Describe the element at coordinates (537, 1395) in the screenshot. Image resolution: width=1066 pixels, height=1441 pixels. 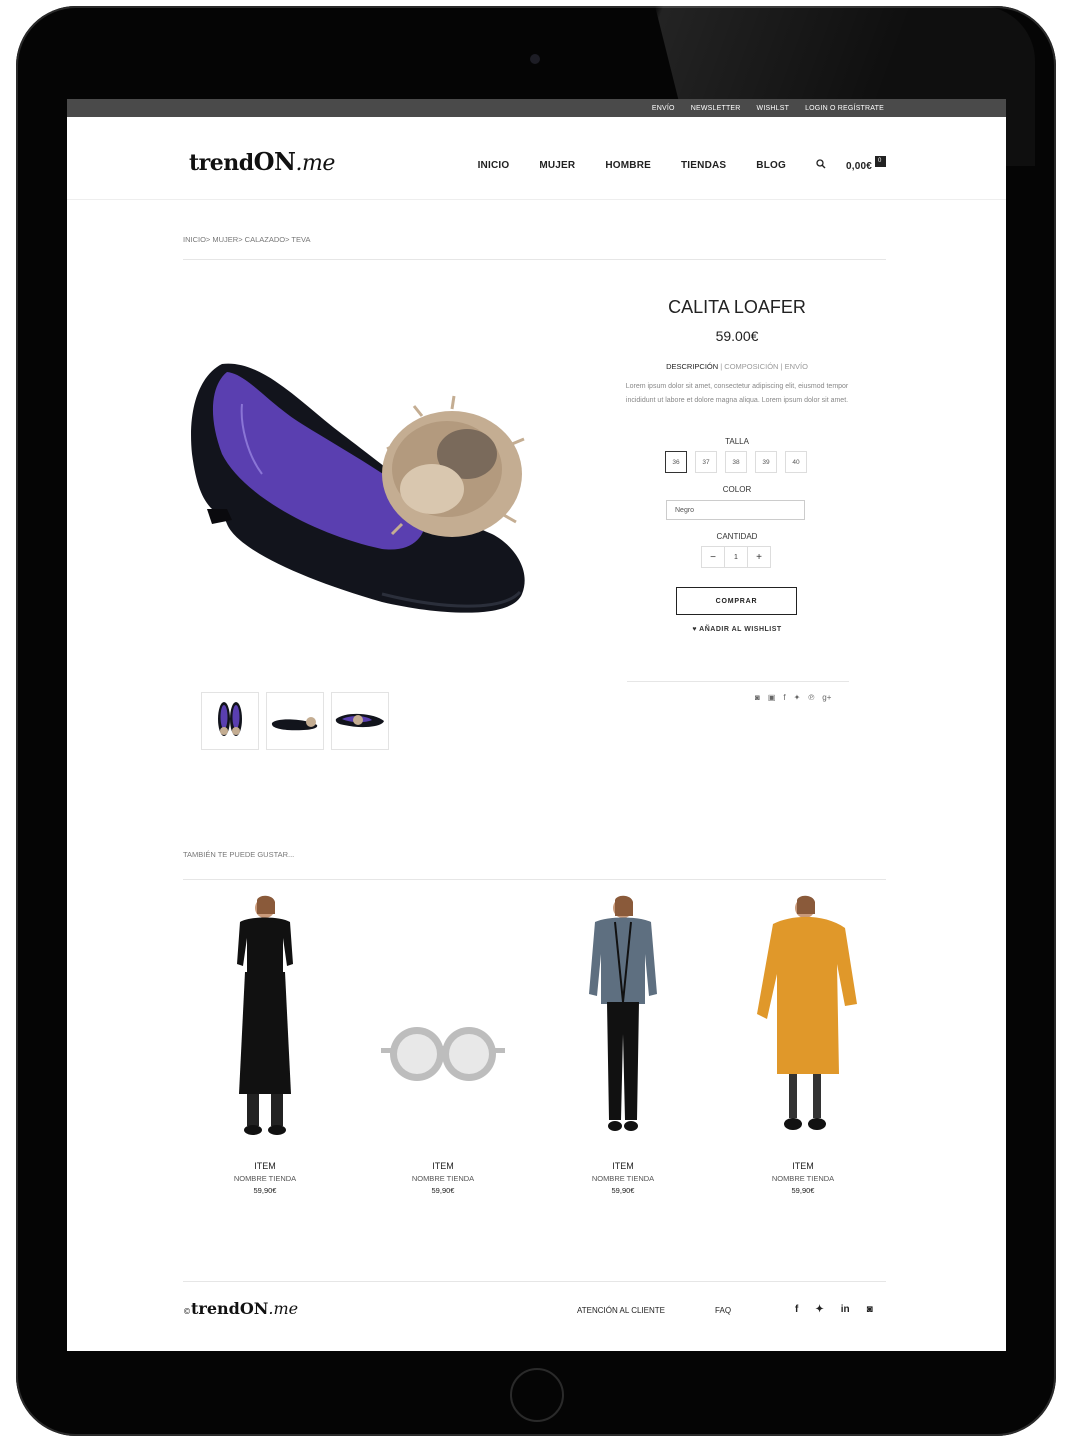
I see `home-button` at that location.